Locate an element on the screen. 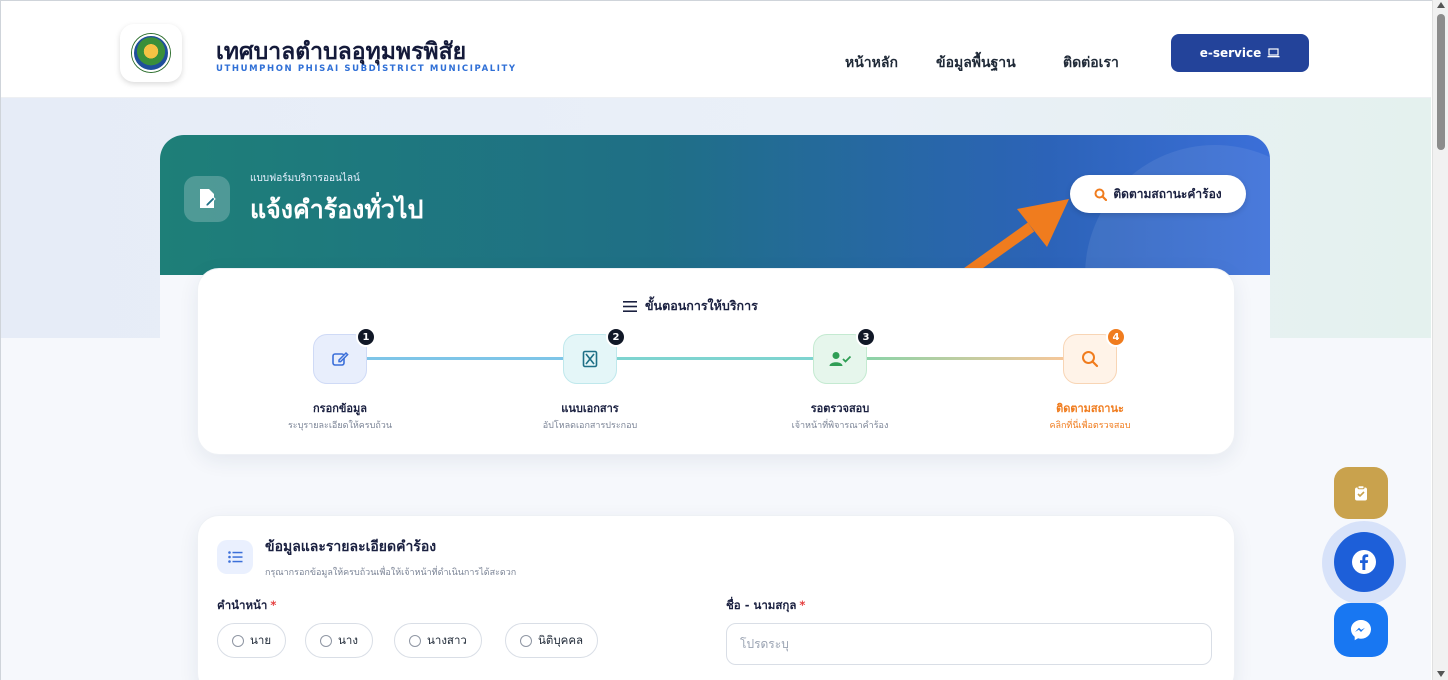 Image resolution: width=1448 pixels, height=680 pixels. messenger-icon is located at coordinates (1361, 630).